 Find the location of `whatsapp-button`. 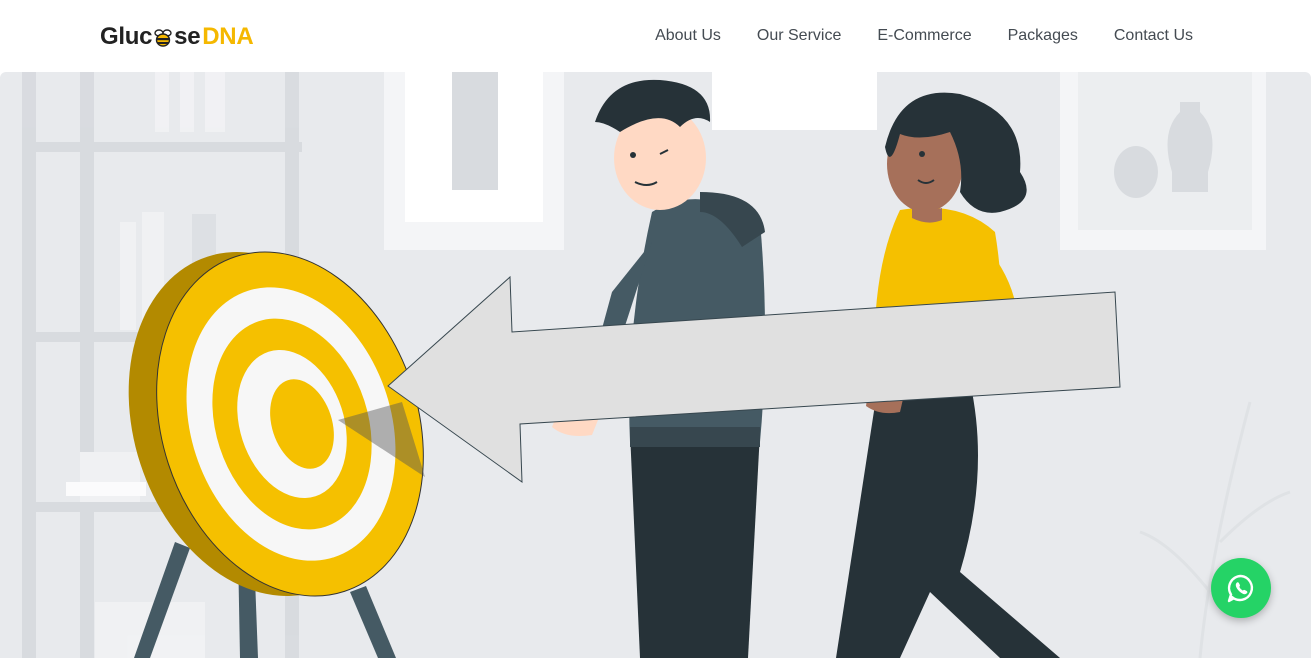

whatsapp-button is located at coordinates (1241, 588).